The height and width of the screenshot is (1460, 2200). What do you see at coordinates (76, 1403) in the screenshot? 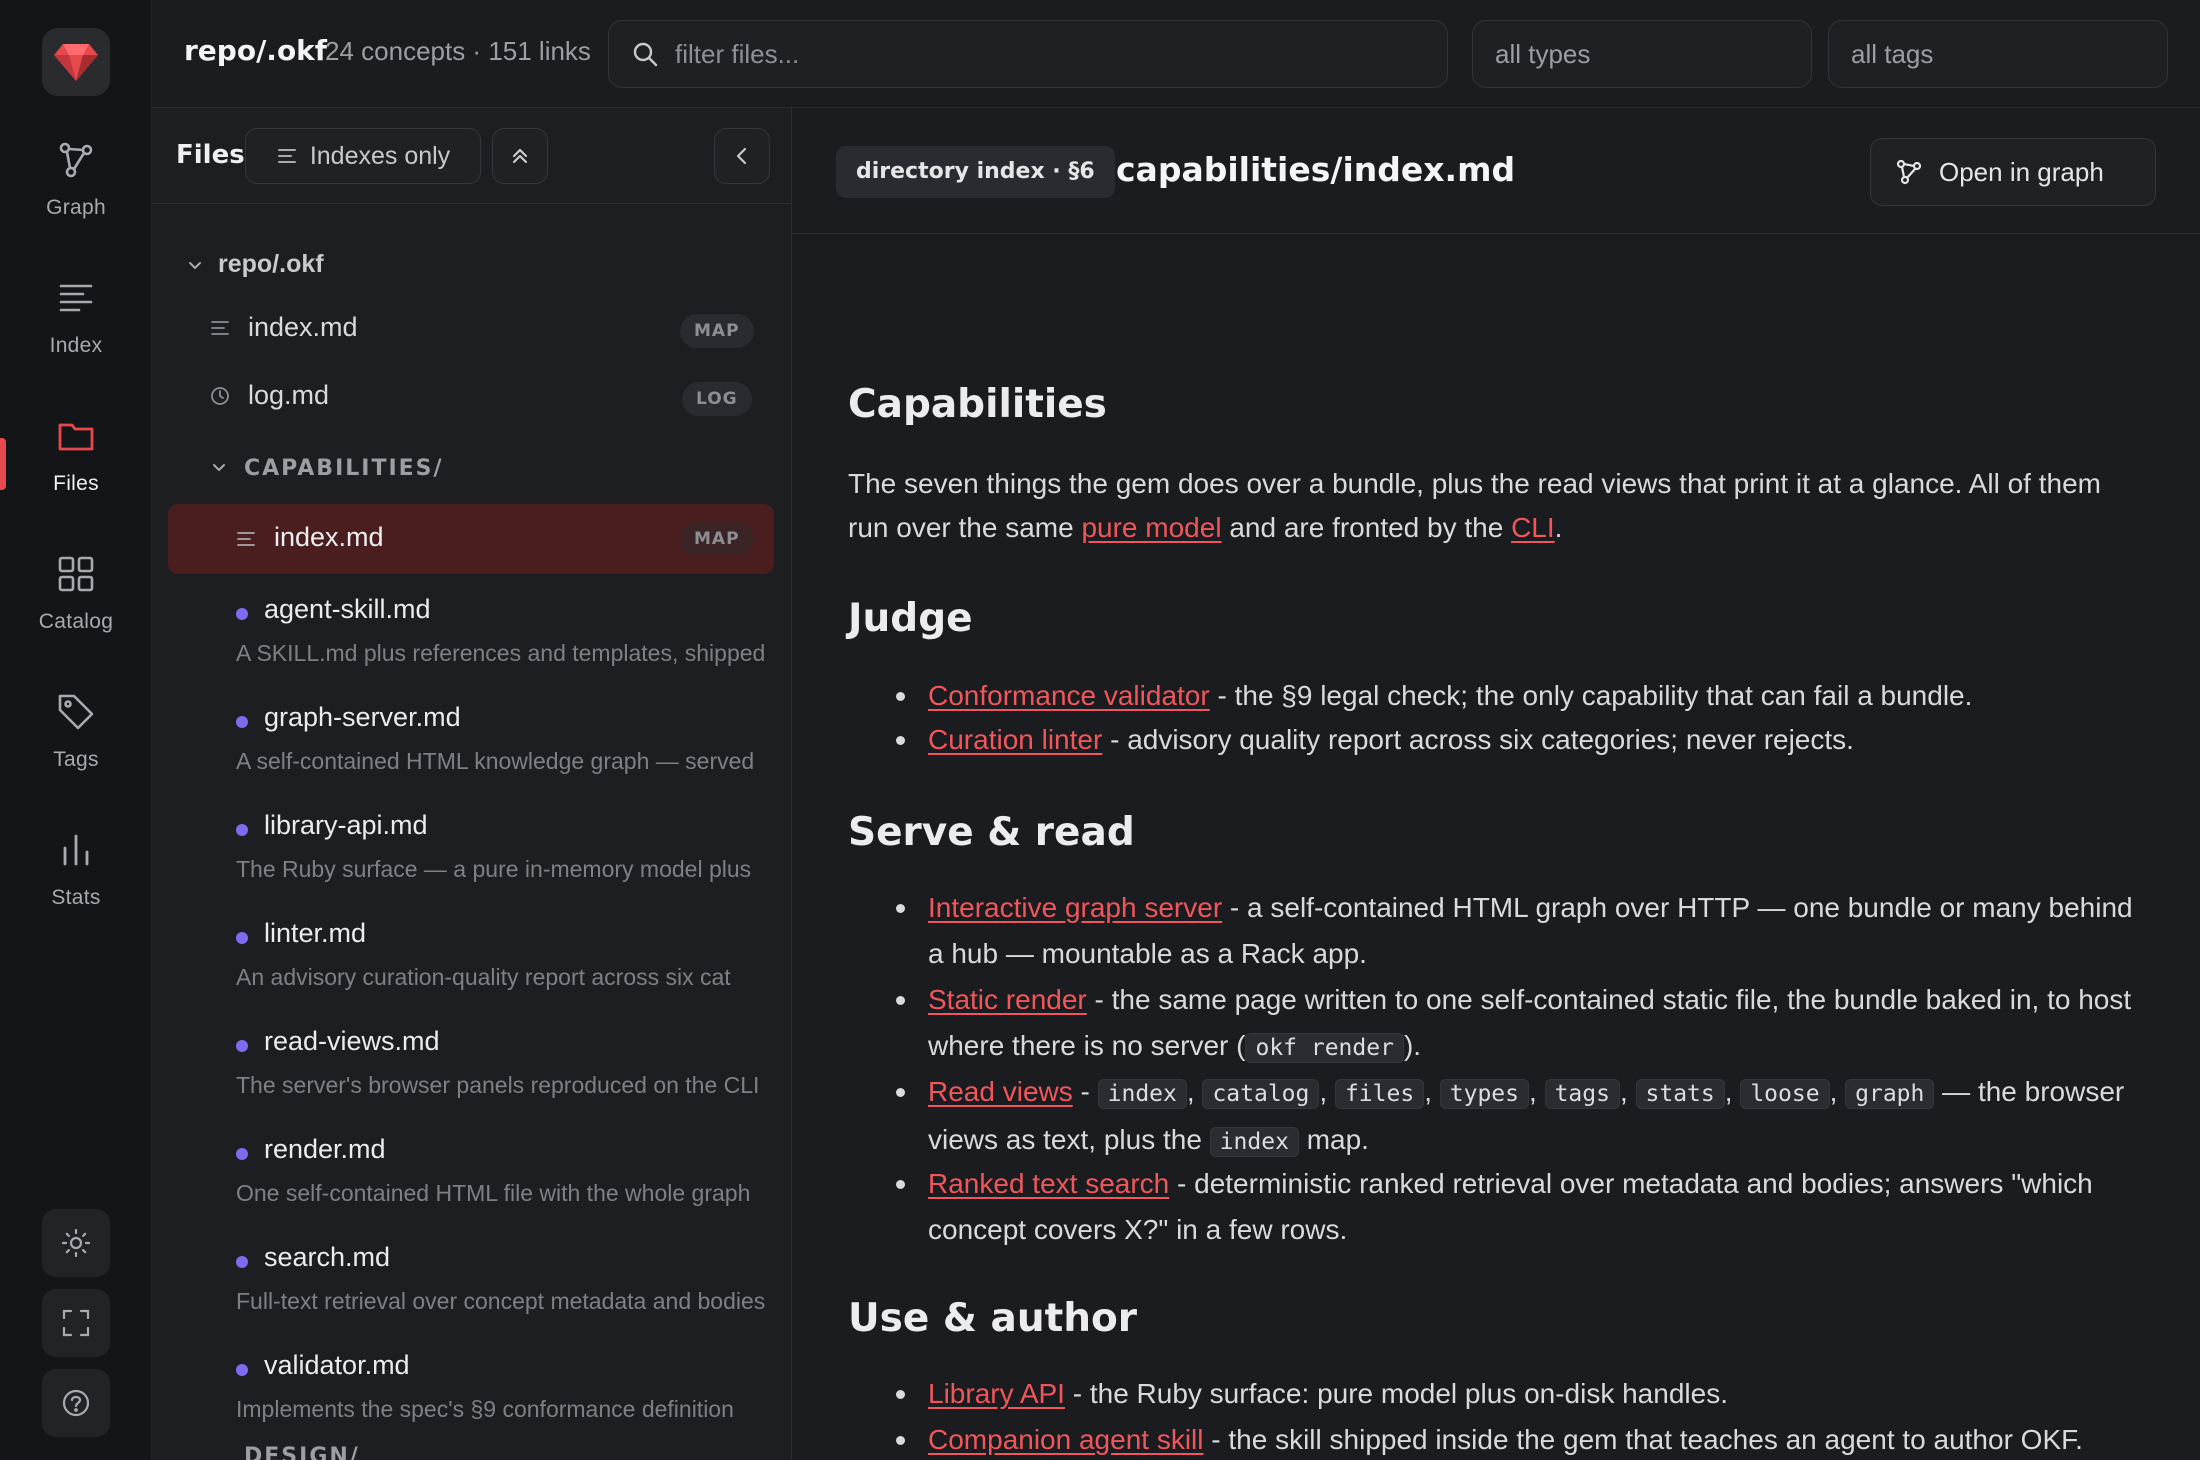
I see `help-button` at bounding box center [76, 1403].